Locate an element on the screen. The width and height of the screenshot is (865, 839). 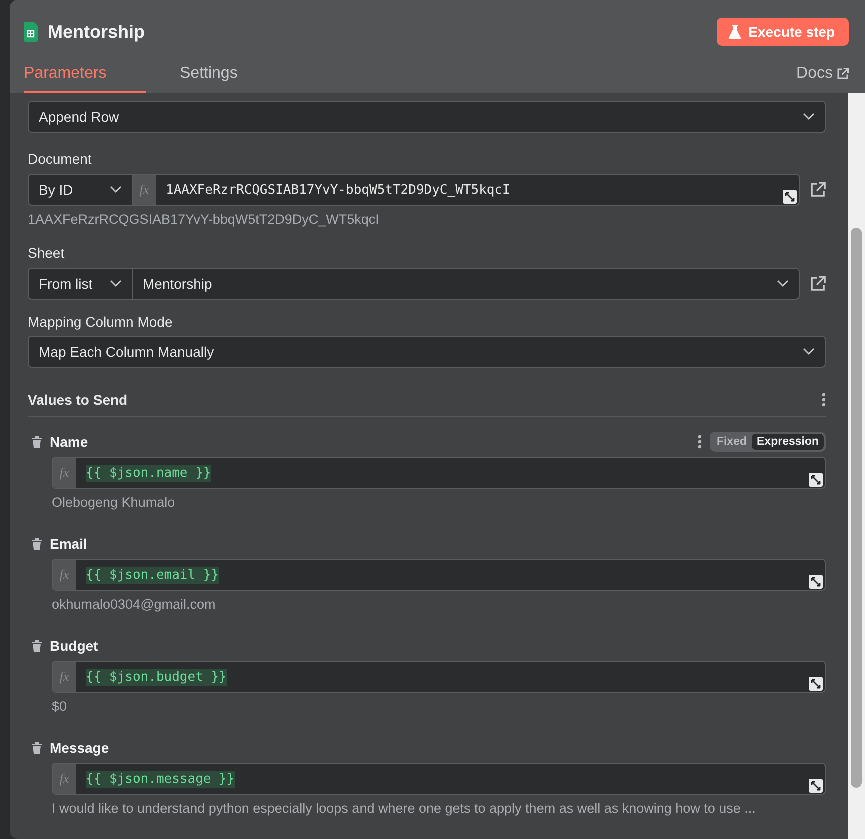
spreadsheet-icon is located at coordinates (31, 32).